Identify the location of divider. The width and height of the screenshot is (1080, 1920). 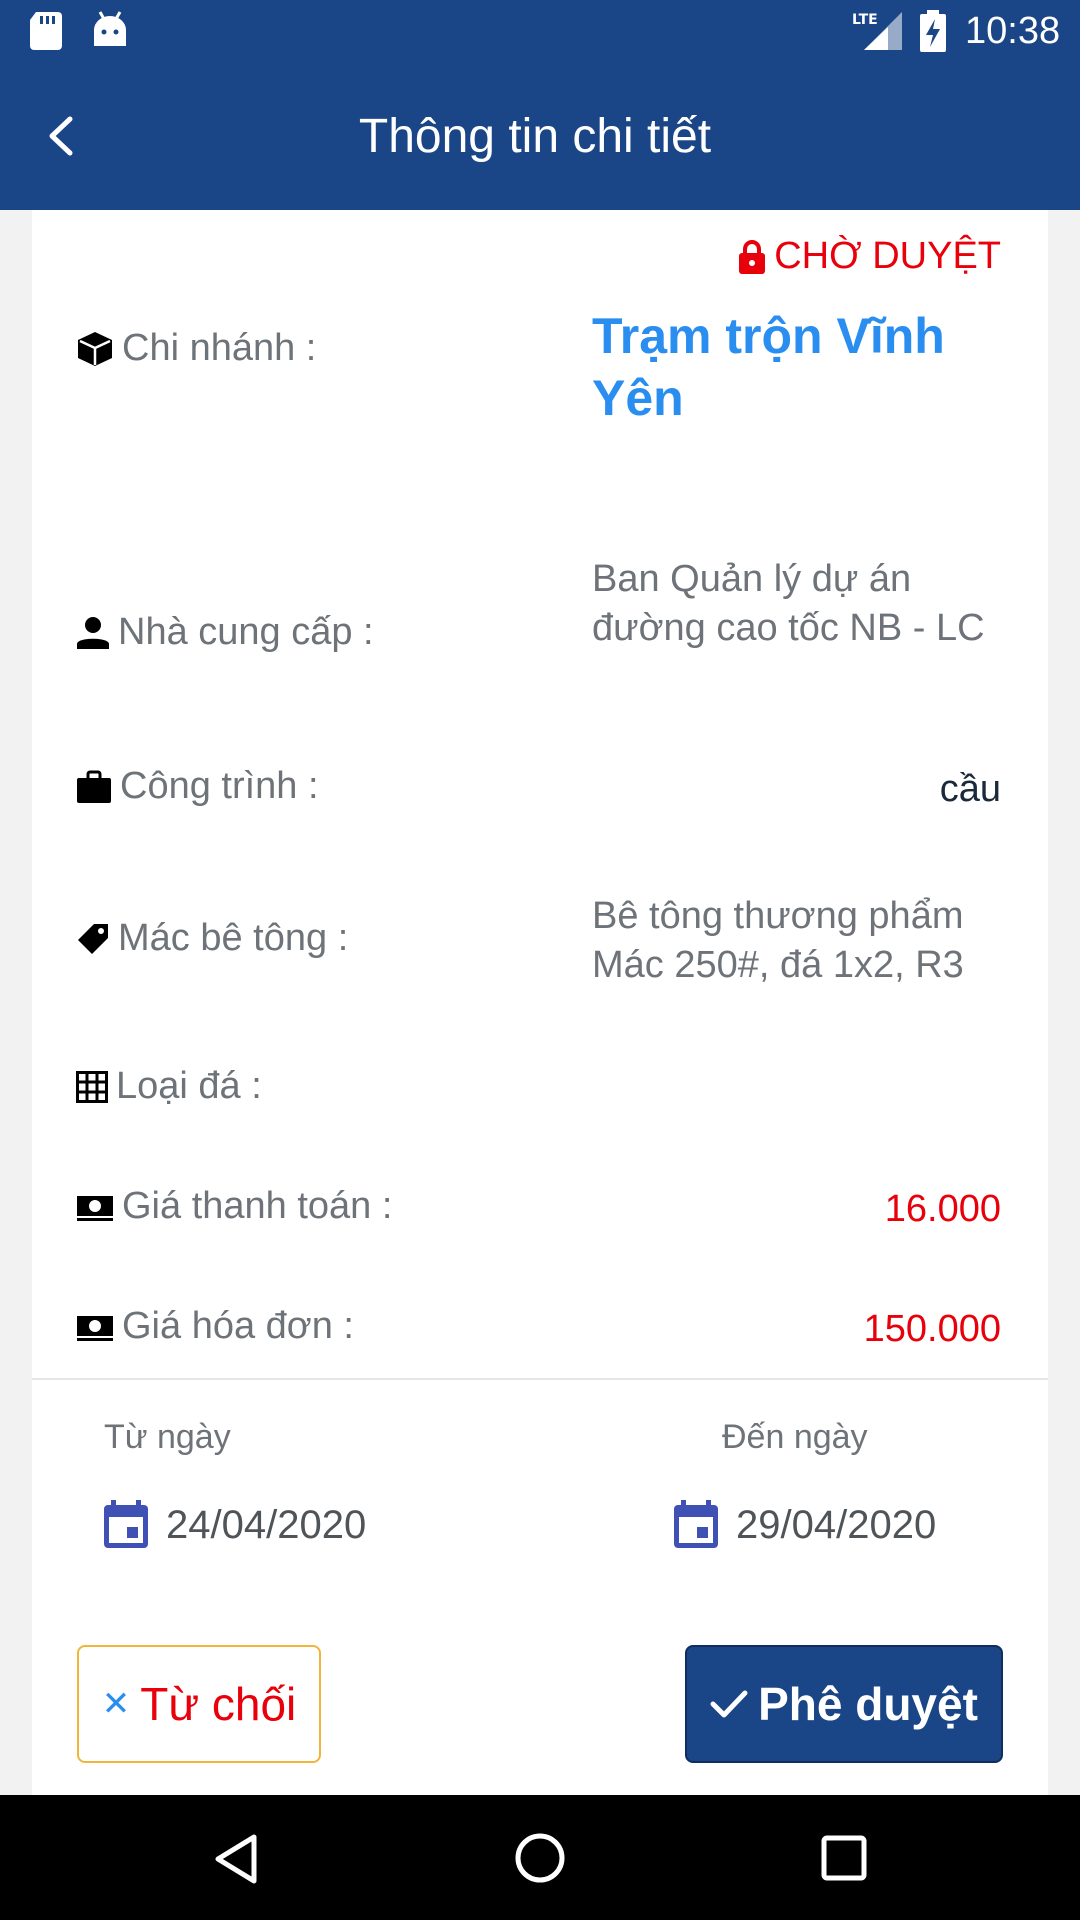
(540, 1379).